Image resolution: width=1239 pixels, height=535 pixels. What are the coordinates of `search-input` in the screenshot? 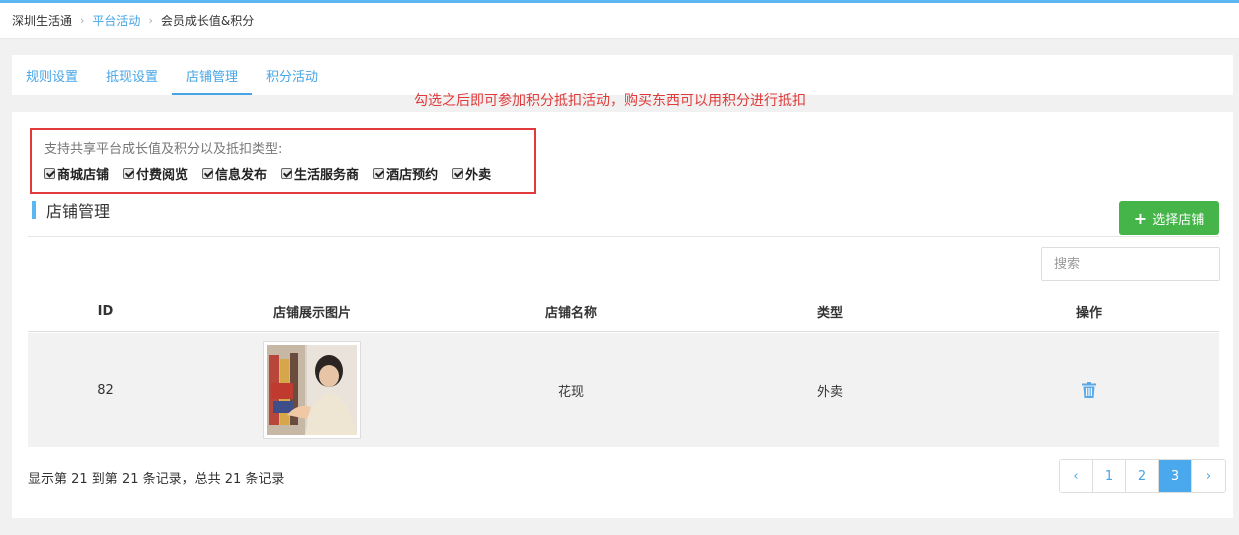 It's located at (1130, 264).